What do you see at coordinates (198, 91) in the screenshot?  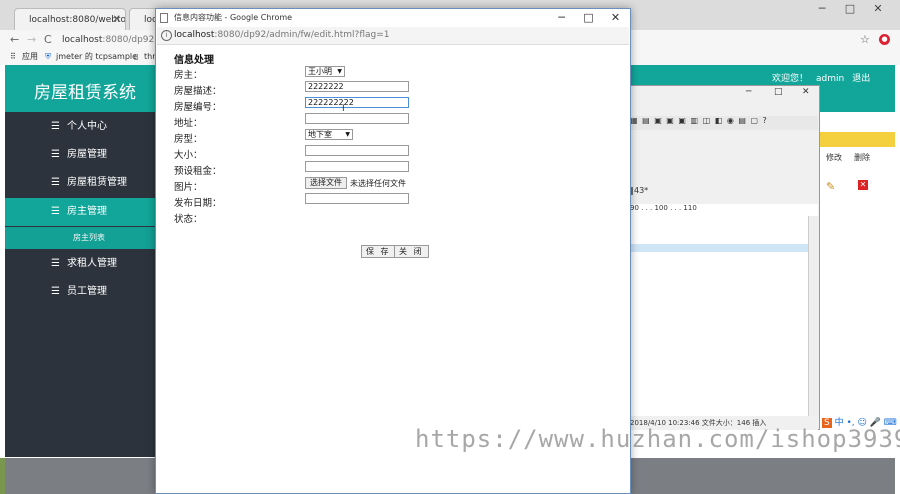 I see `description-label: 房屋描述：` at bounding box center [198, 91].